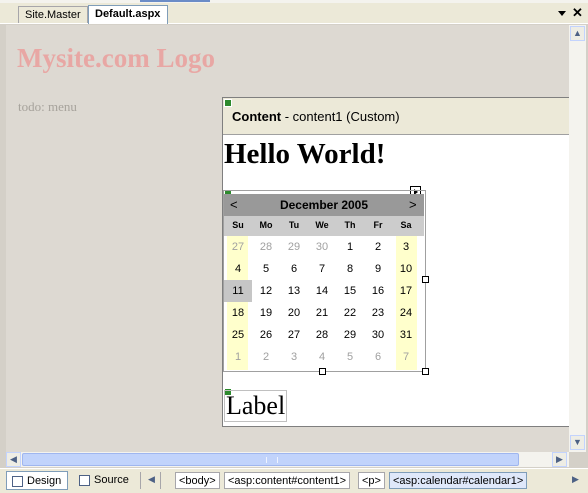  What do you see at coordinates (378, 225) in the screenshot?
I see `day-header: Fr` at bounding box center [378, 225].